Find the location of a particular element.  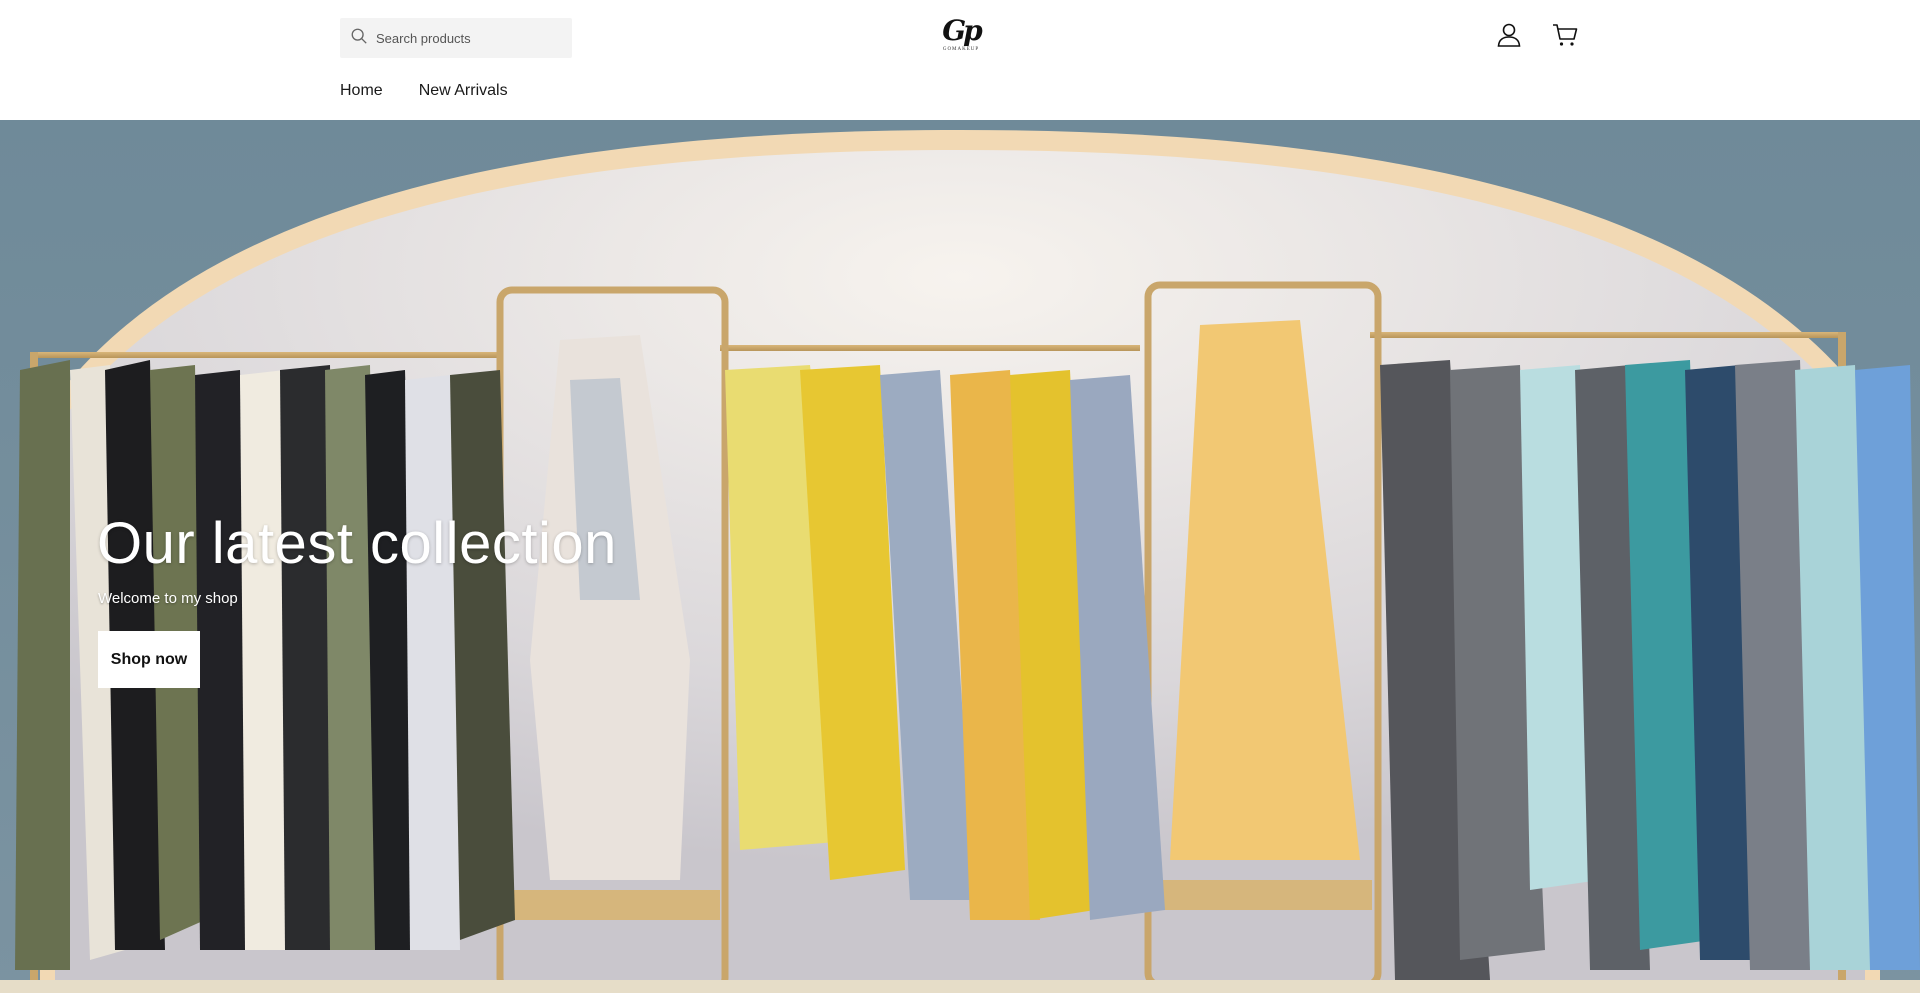

shop-now-button: Shop now is located at coordinates (149, 659).